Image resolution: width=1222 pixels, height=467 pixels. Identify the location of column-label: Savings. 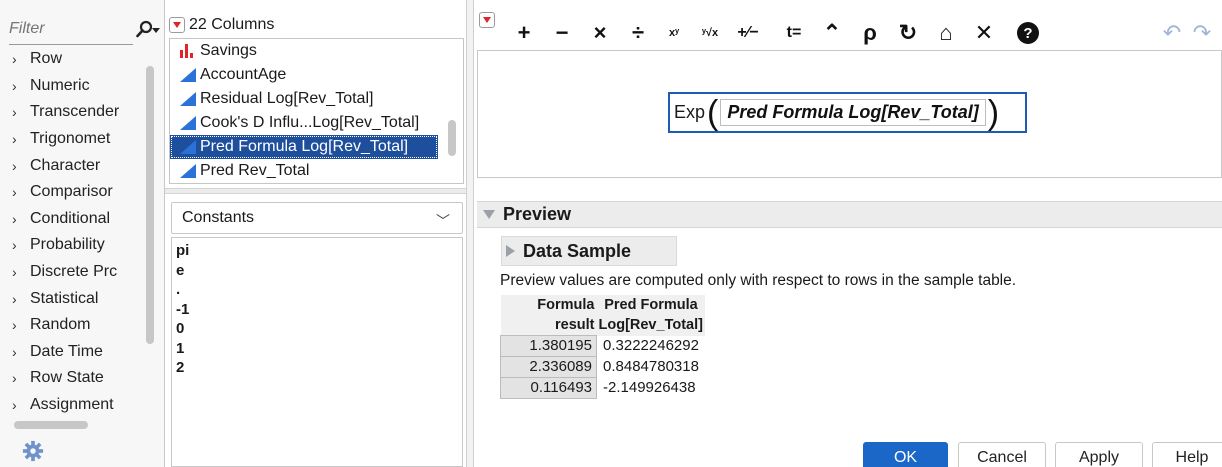
(228, 50).